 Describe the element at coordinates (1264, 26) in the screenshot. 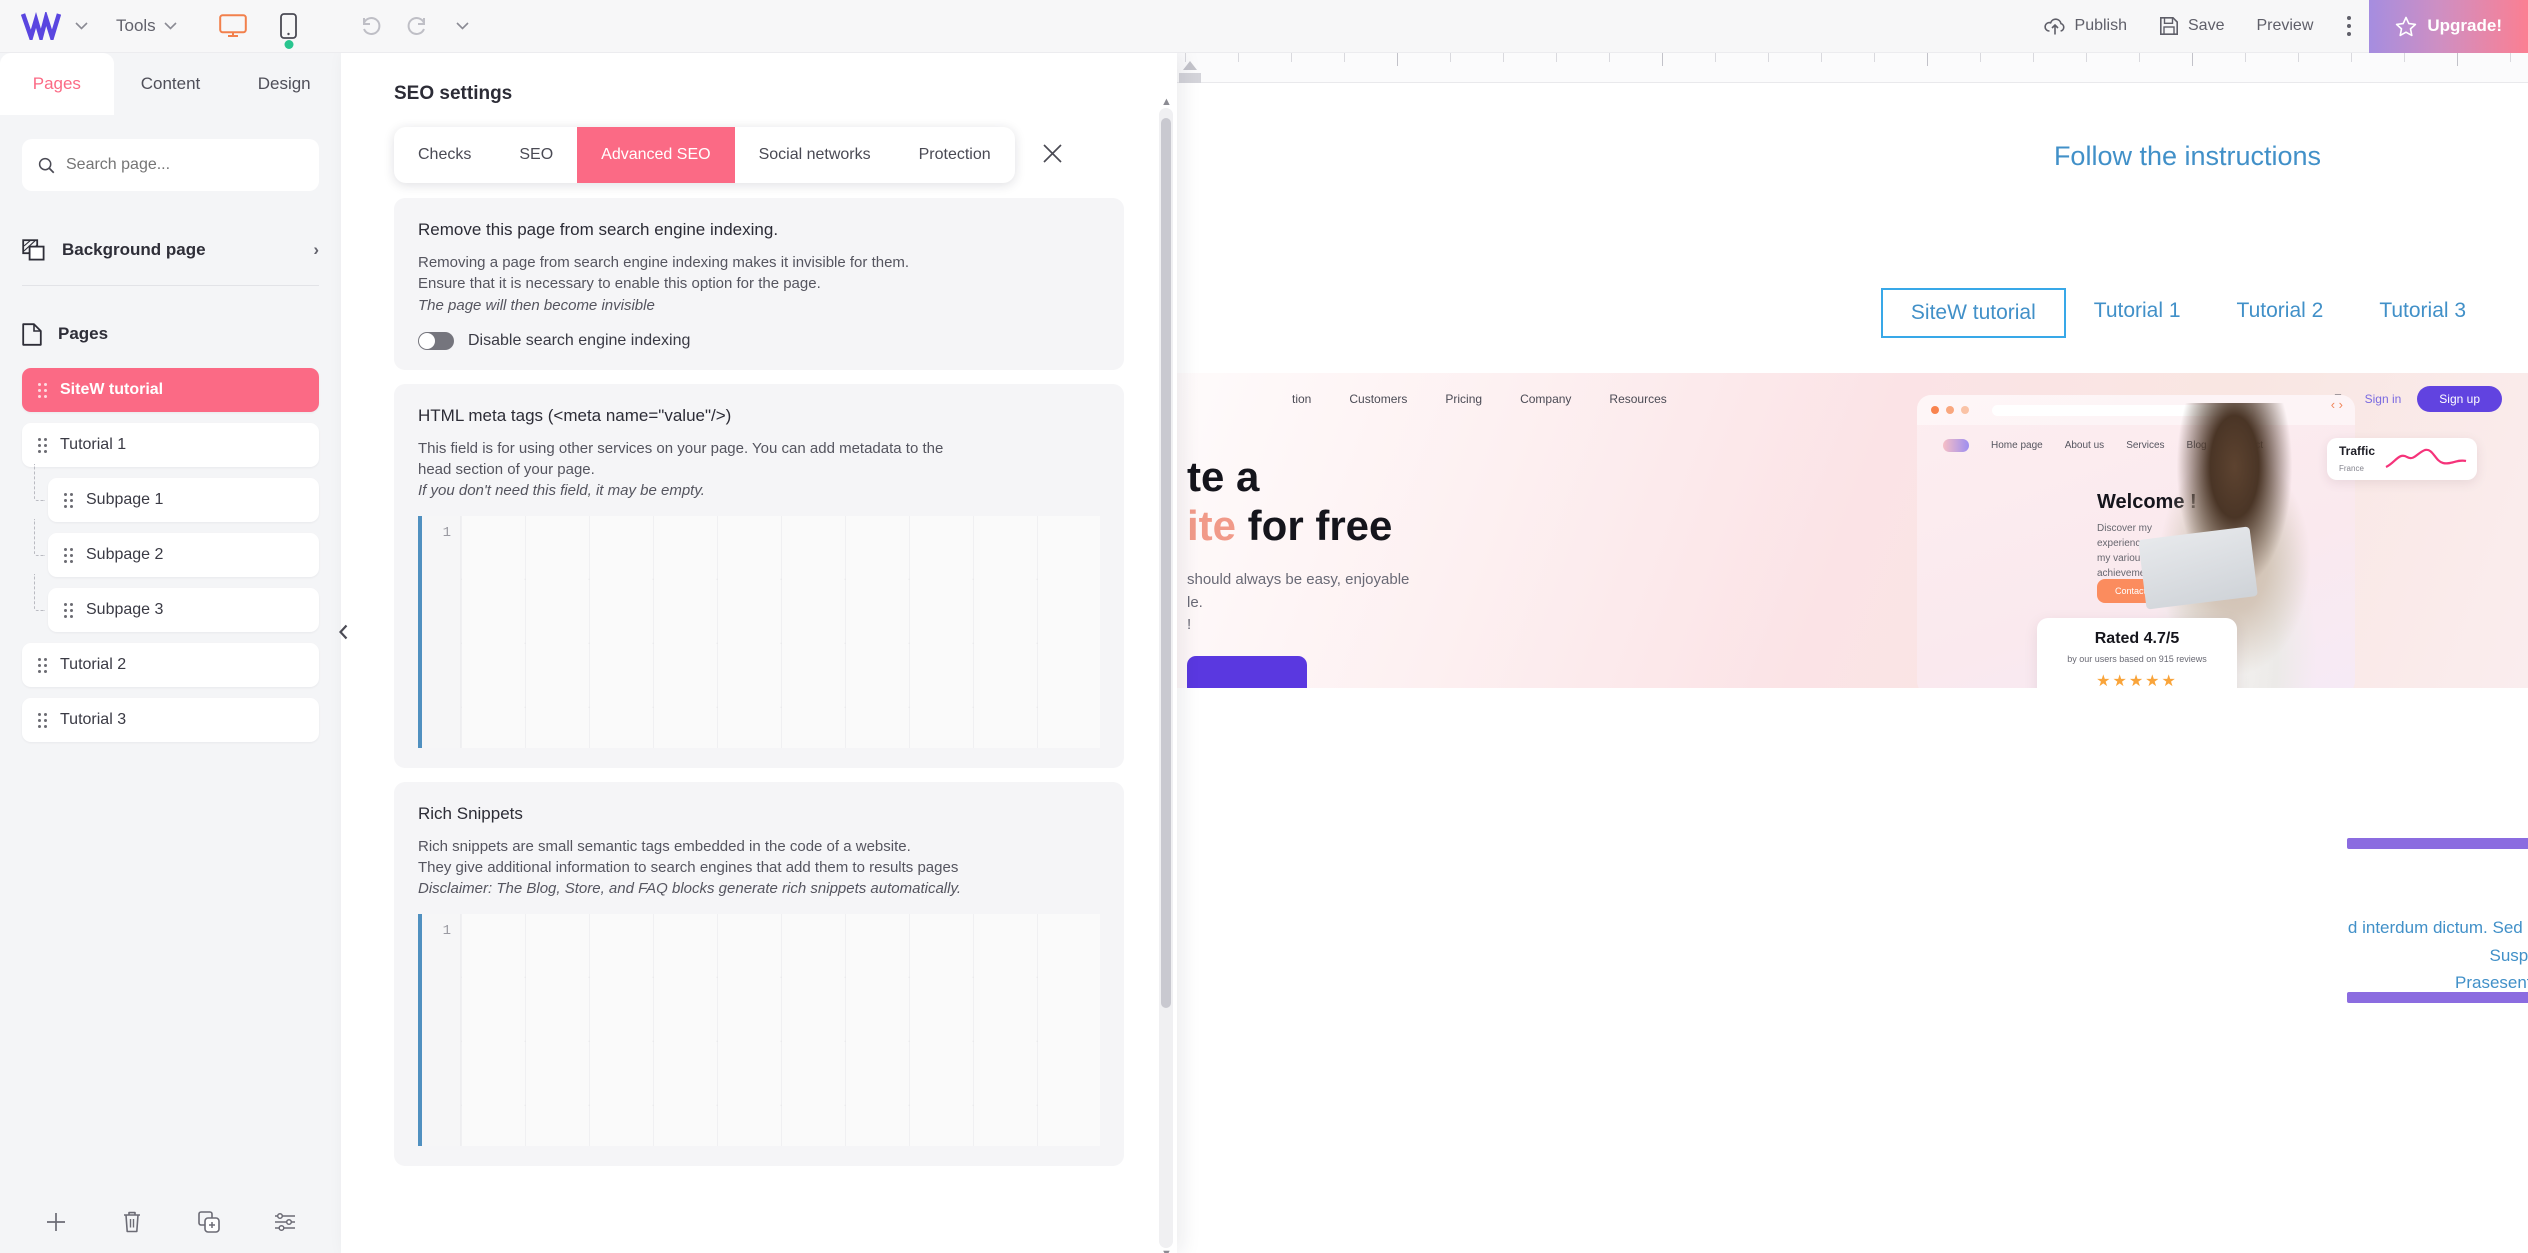

I see `top-toolbar: Tools Publish Save Preview Upgrade!` at that location.